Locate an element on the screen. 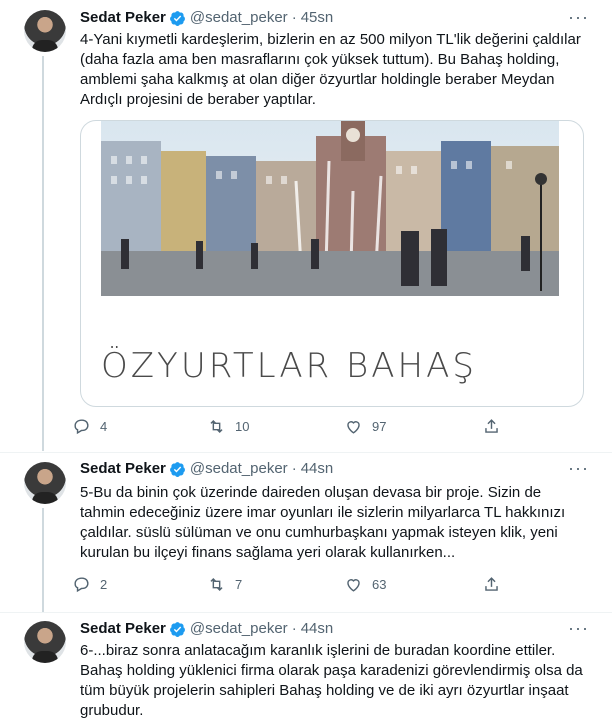 The width and height of the screenshot is (612, 721). tweet-header: Sedat Peker @sedat_peker · 45sn is located at coordinates (206, 18).